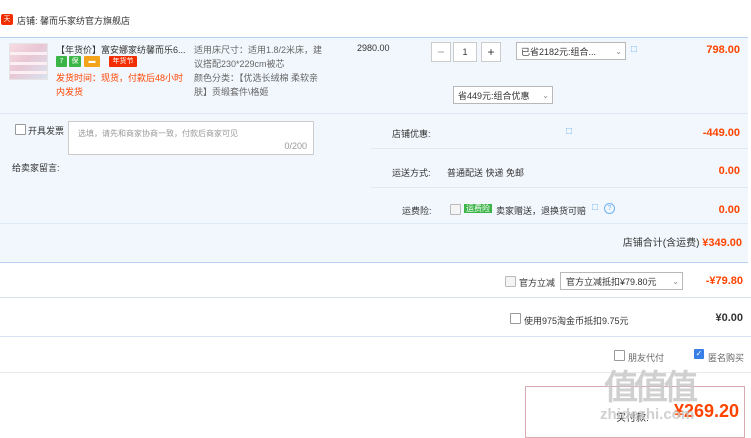  Describe the element at coordinates (61, 61) in the screenshot. I see `seven-day-return-icon: 7` at that location.